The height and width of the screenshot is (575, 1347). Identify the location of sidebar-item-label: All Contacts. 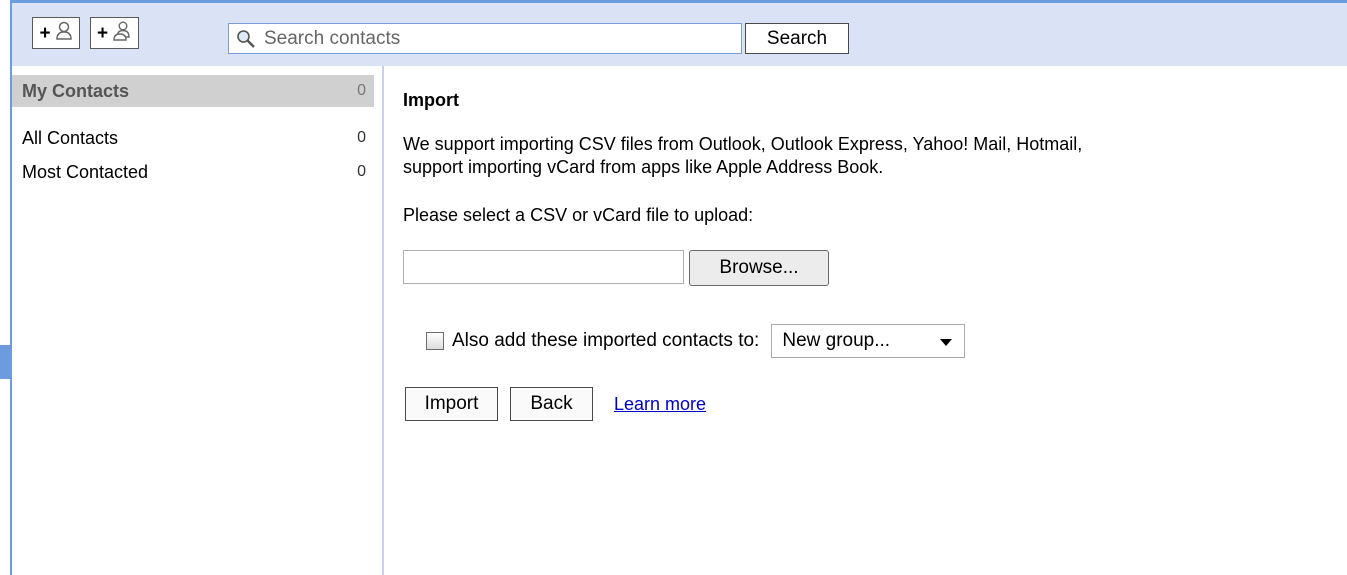
(70, 137).